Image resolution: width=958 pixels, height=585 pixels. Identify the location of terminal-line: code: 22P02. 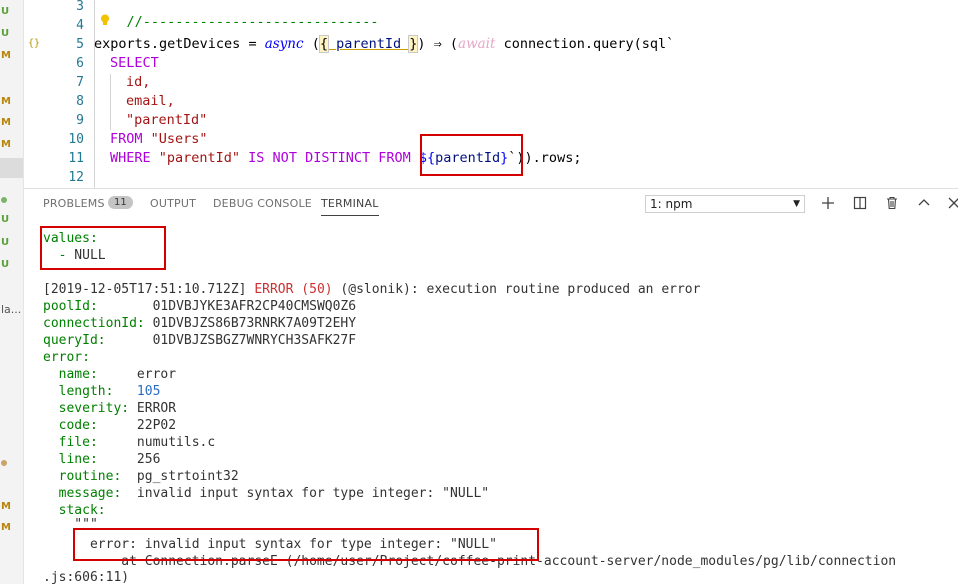
(109, 425).